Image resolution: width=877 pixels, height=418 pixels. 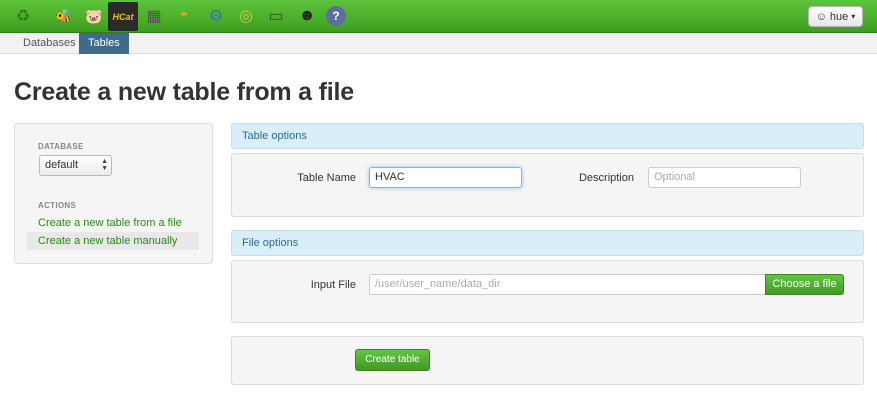 I want to click on help-icon: ?, so click(x=336, y=16).